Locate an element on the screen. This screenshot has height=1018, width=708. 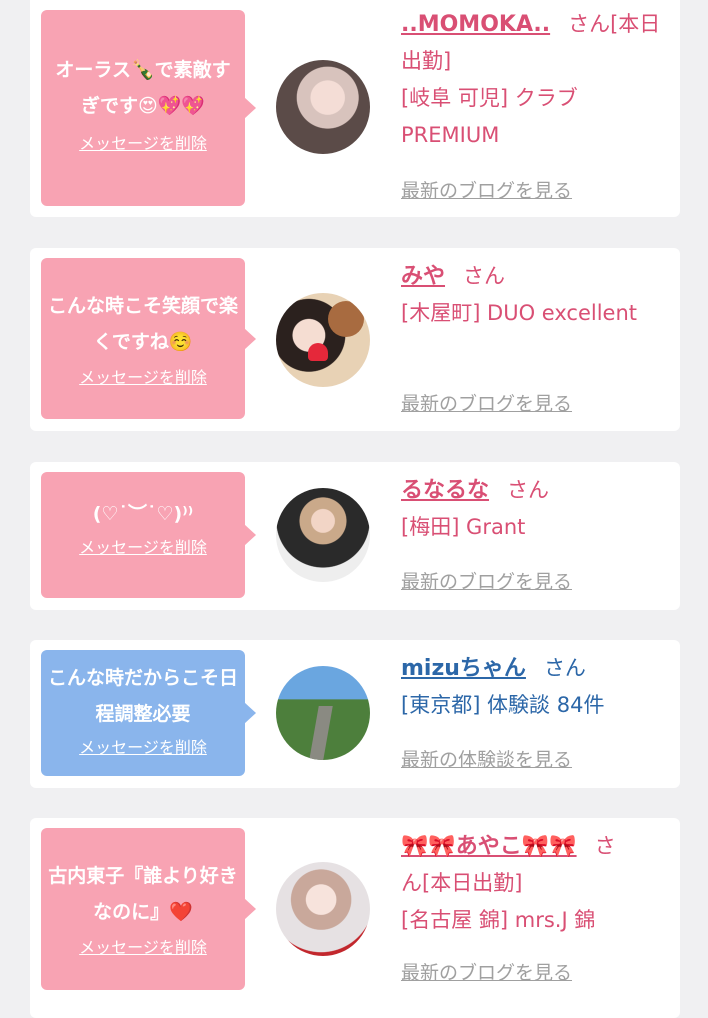
message-bubble: こんな時こそ笑顔で楽くですね☺️ メッセージを削除 is located at coordinates (148, 338).